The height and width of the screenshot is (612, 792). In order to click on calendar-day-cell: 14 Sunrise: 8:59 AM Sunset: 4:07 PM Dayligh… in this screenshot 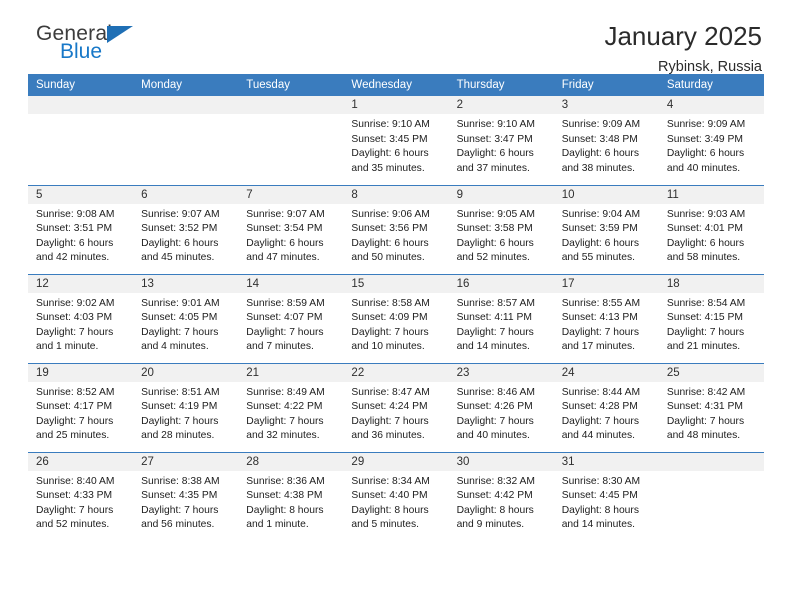, I will do `click(291, 318)`.